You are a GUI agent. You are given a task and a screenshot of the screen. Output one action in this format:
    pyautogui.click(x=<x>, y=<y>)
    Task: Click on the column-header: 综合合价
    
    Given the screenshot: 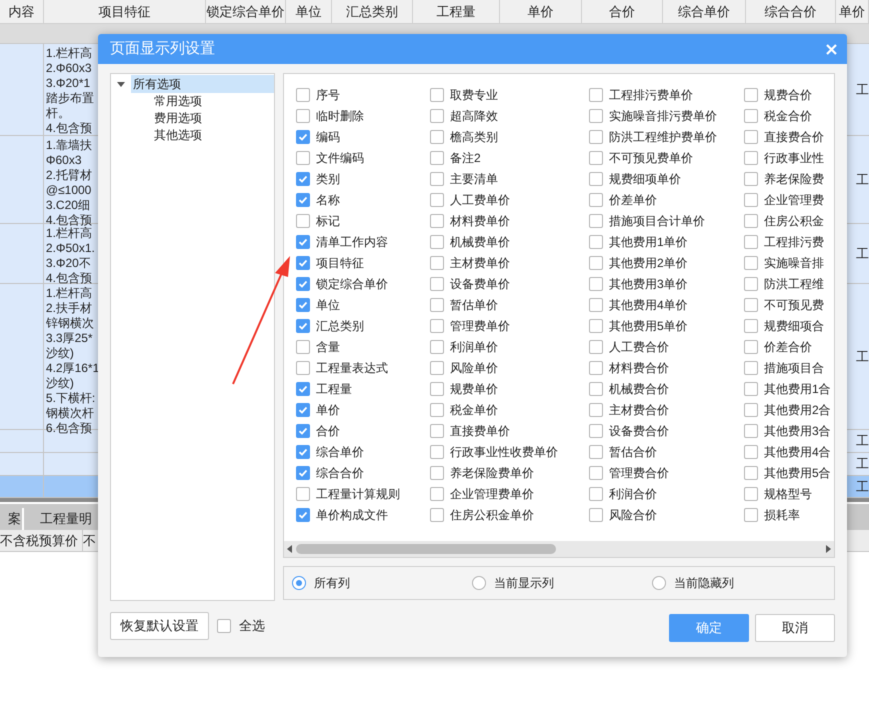 What is the action you would take?
    pyautogui.click(x=791, y=11)
    